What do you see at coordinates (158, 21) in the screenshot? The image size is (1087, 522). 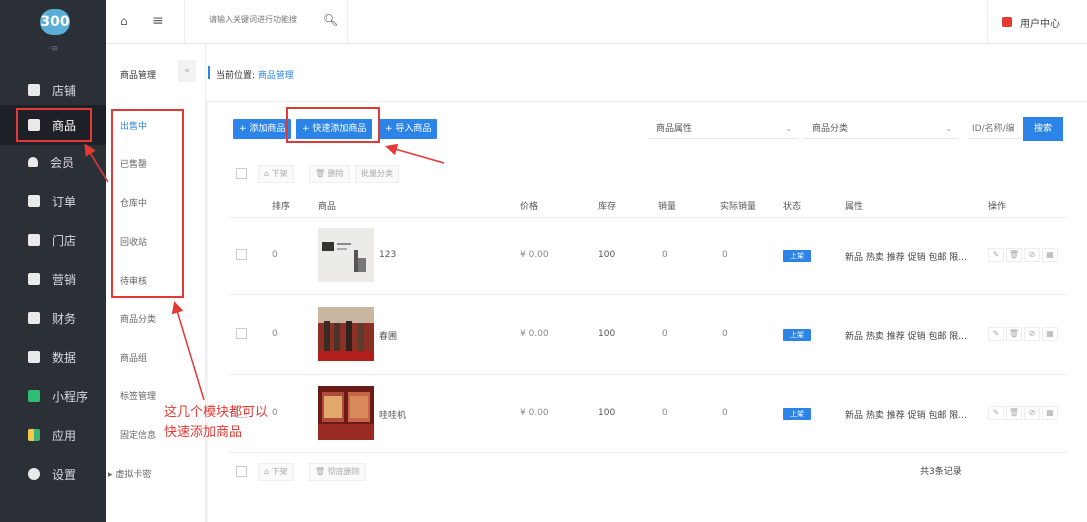 I see `menu-icon: ≡` at bounding box center [158, 21].